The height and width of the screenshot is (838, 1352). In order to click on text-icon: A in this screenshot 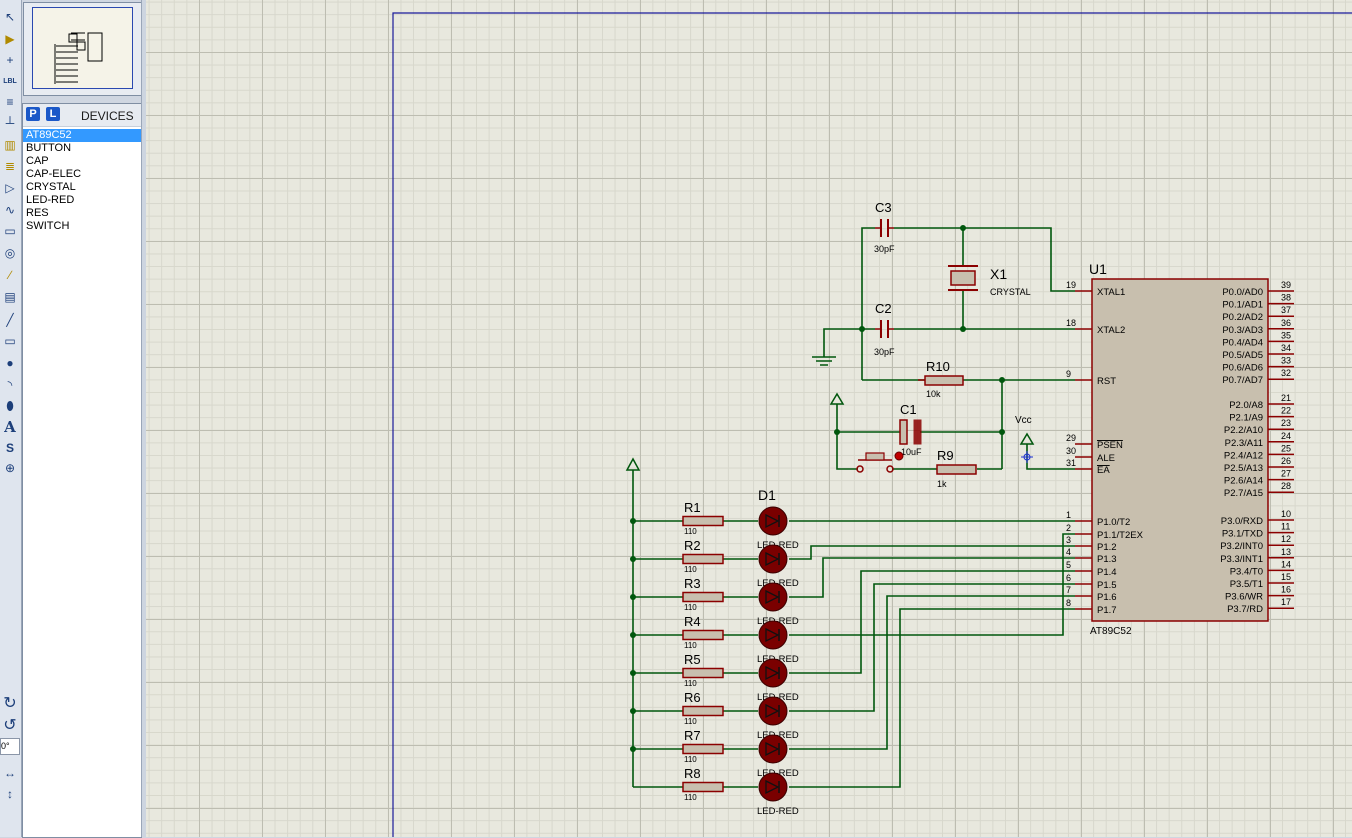, I will do `click(10, 427)`.